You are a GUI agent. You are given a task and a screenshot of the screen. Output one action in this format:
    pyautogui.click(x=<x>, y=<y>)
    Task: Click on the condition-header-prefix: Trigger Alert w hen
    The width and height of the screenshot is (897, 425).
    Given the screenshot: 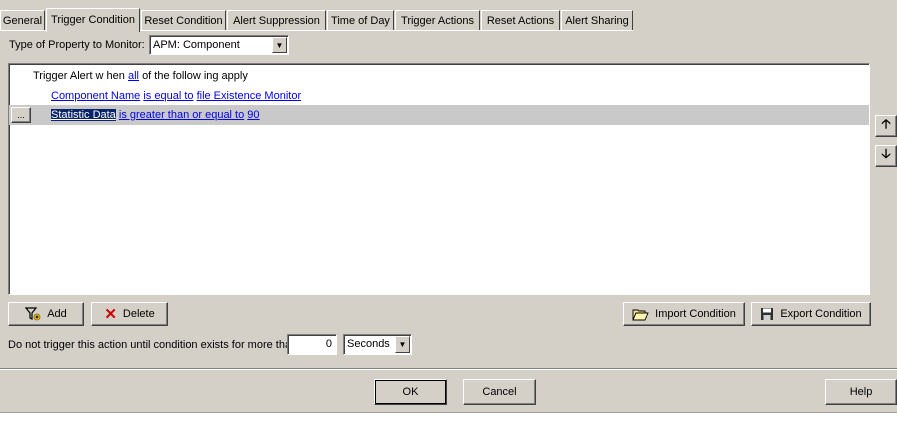 What is the action you would take?
    pyautogui.click(x=79, y=76)
    